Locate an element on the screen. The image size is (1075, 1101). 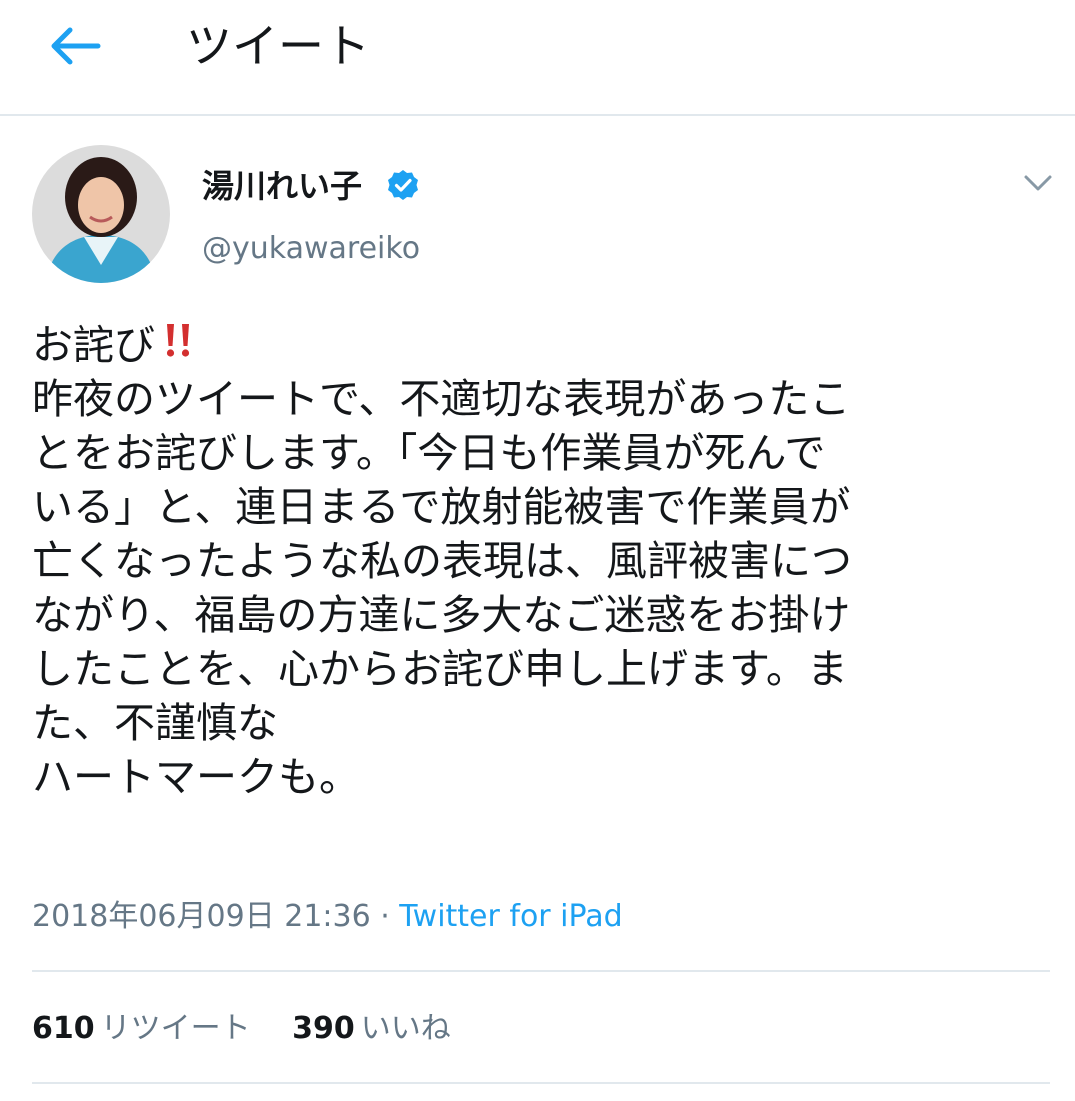
likes-stat: 390 いいね is located at coordinates (371, 1029).